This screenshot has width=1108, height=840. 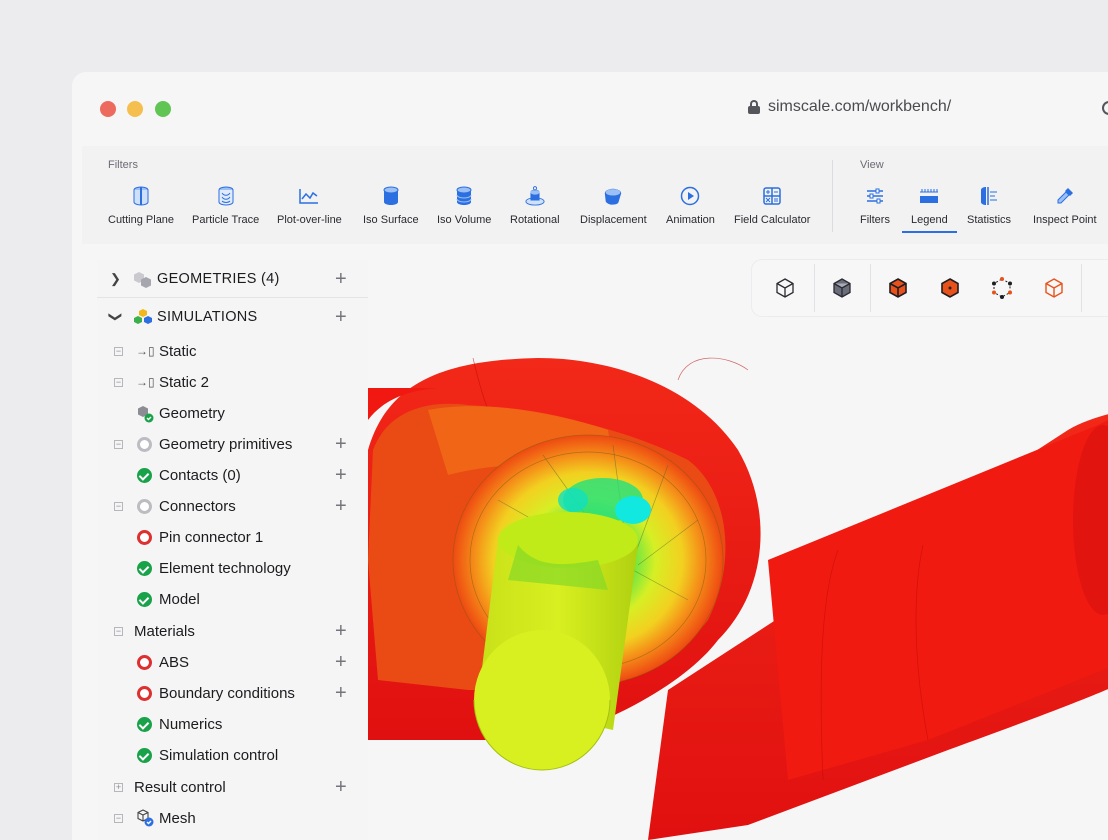 What do you see at coordinates (135, 109) in the screenshot?
I see `minimize-window-button` at bounding box center [135, 109].